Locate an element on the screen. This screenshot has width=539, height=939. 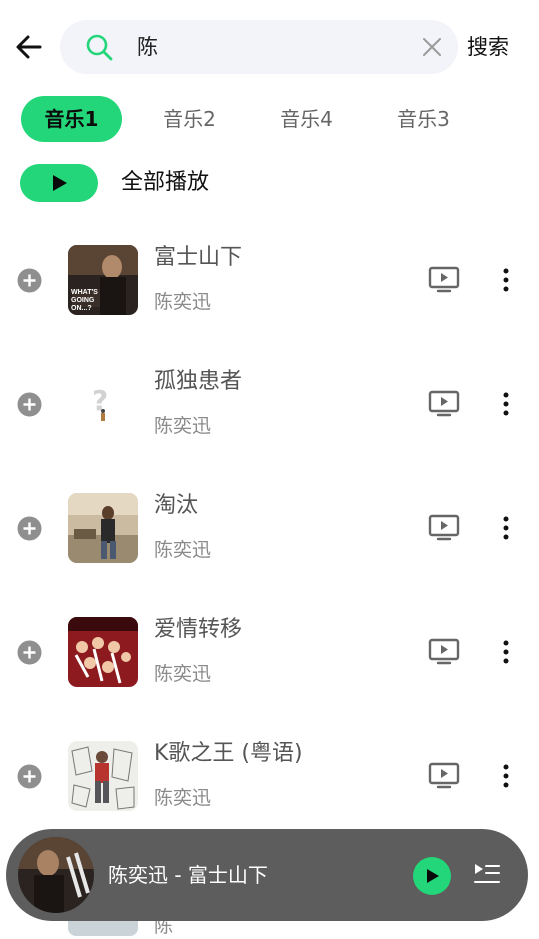
search-button: 搜索 is located at coordinates (488, 47).